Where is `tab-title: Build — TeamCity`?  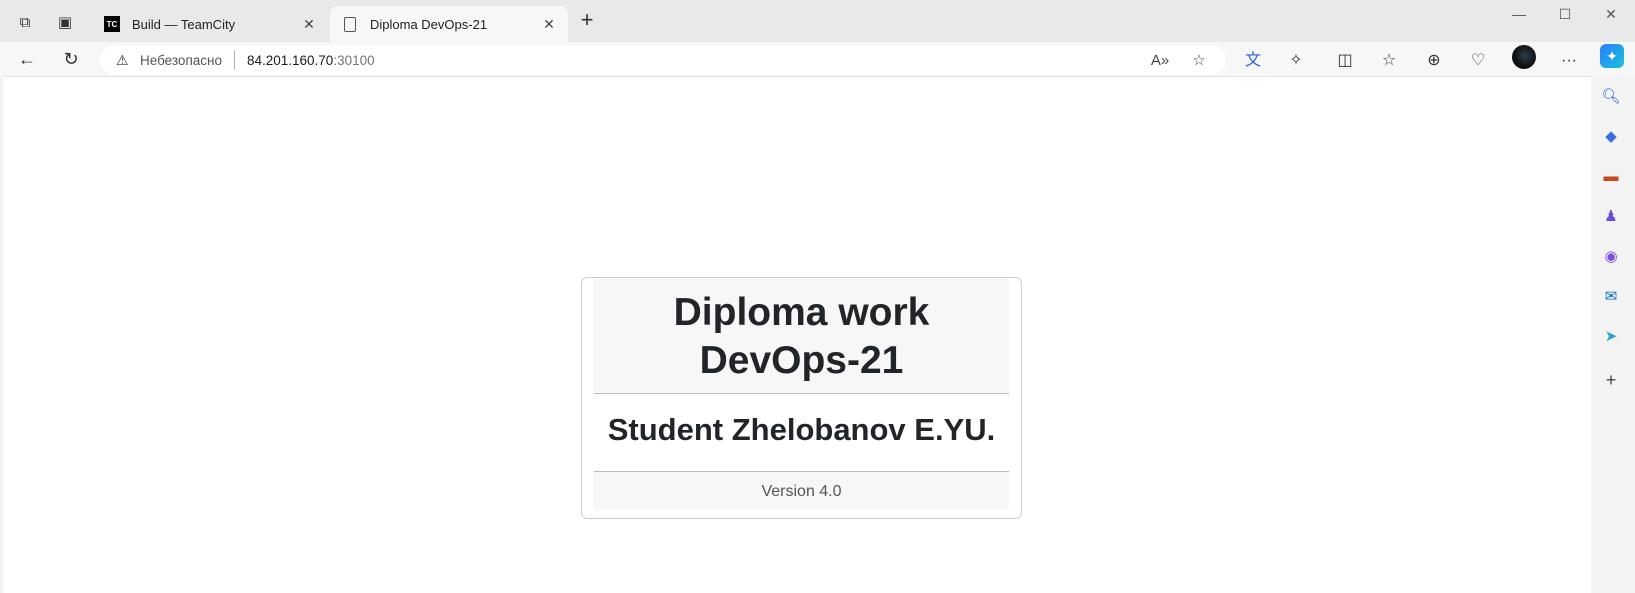 tab-title: Build — TeamCity is located at coordinates (184, 24).